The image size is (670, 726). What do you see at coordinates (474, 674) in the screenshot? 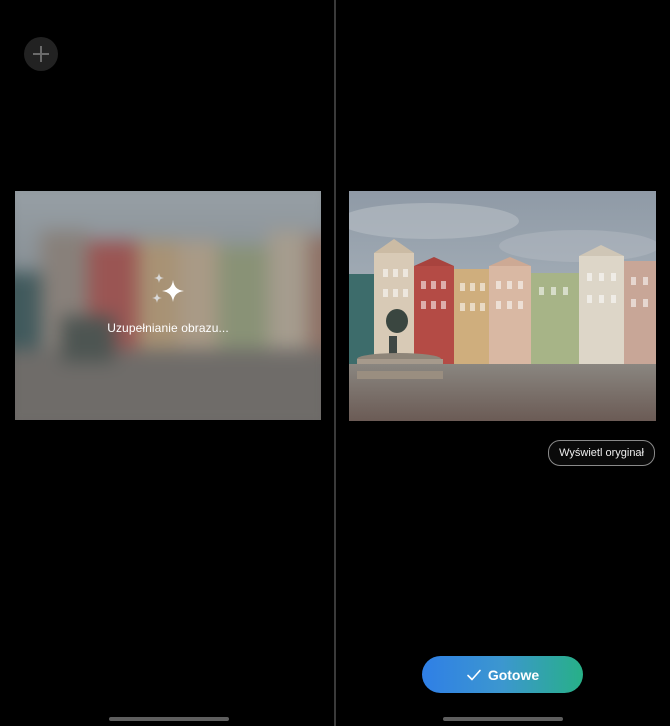
I see `checkmark-icon` at bounding box center [474, 674].